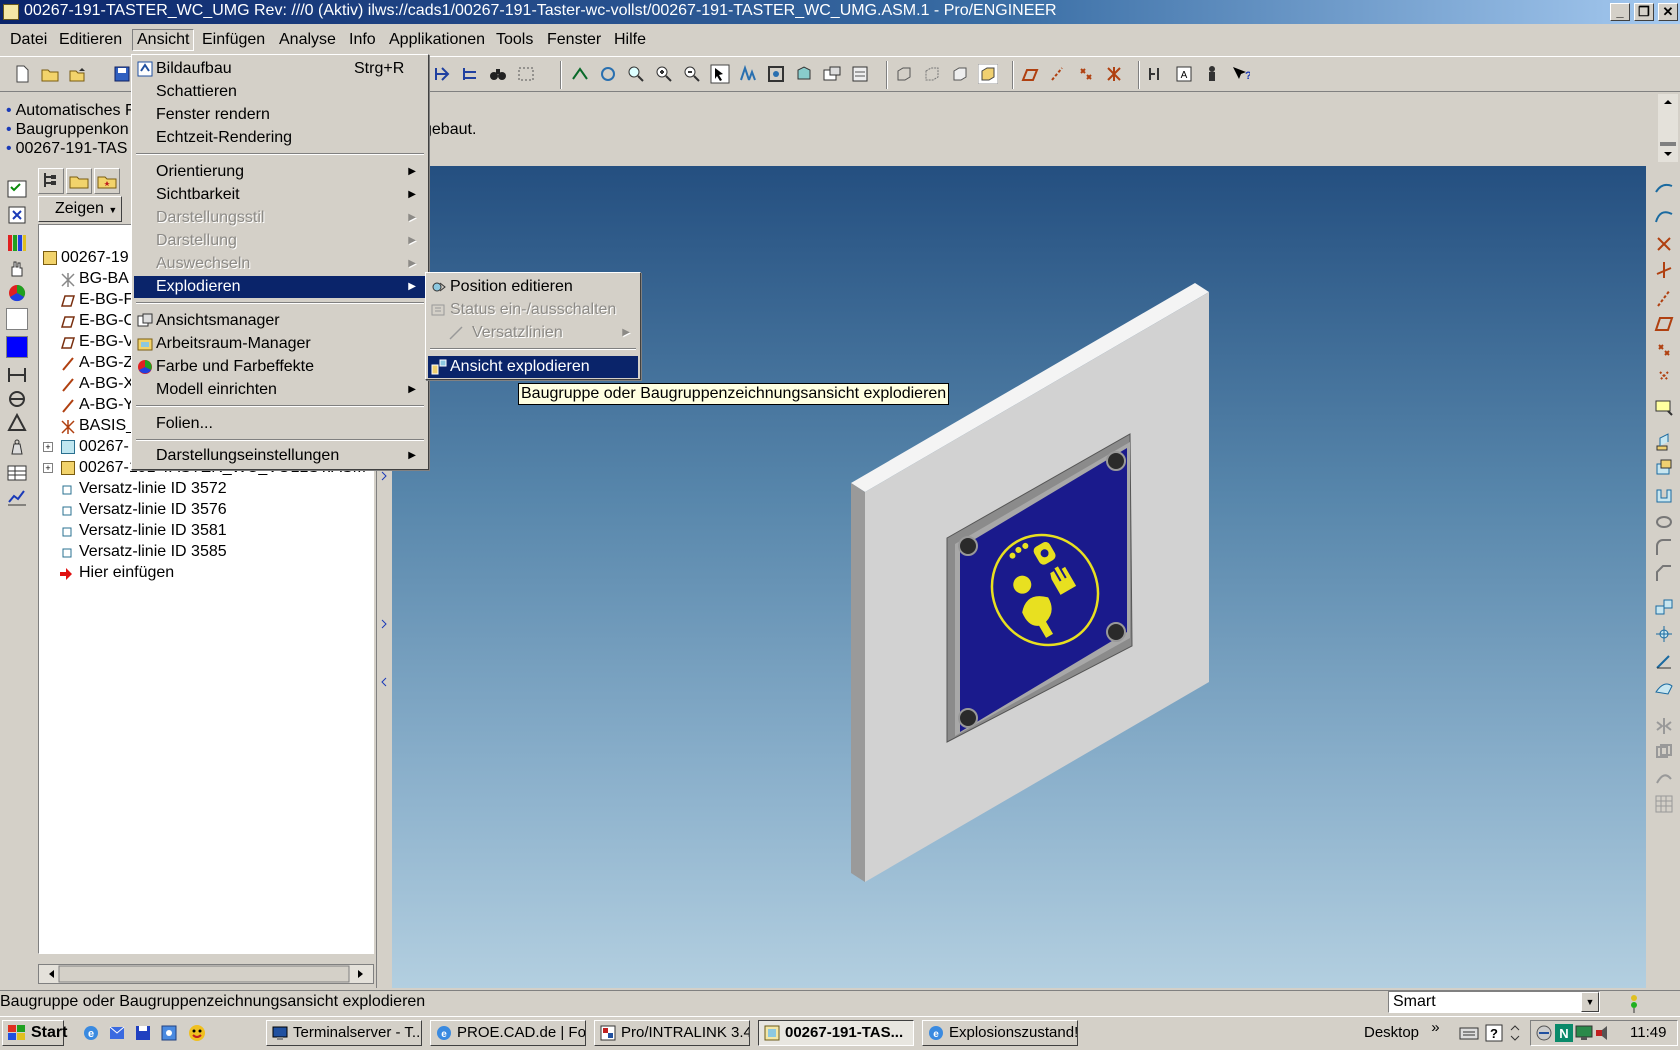 The height and width of the screenshot is (1050, 1680). Describe the element at coordinates (163, 40) in the screenshot. I see `menu-ansicht: Ansicht` at that location.